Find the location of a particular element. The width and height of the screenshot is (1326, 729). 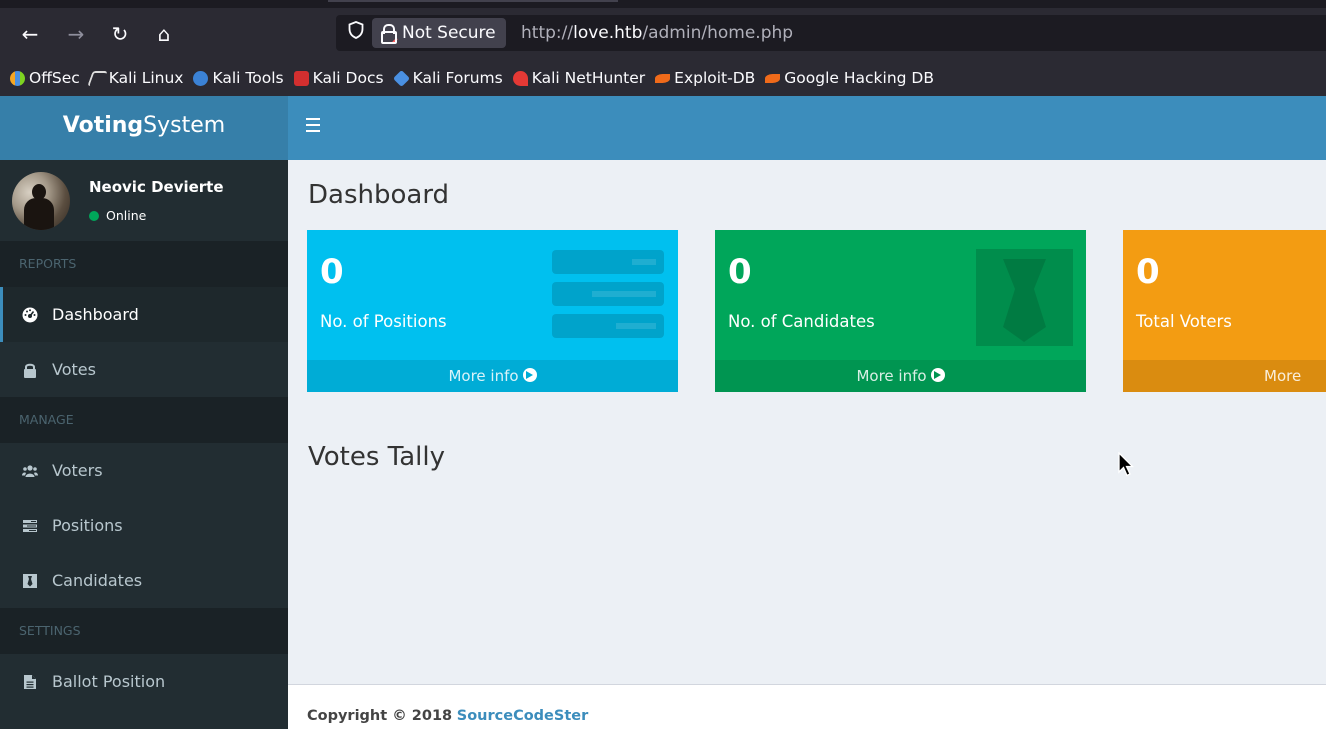

online-dot-icon is located at coordinates (94, 215).